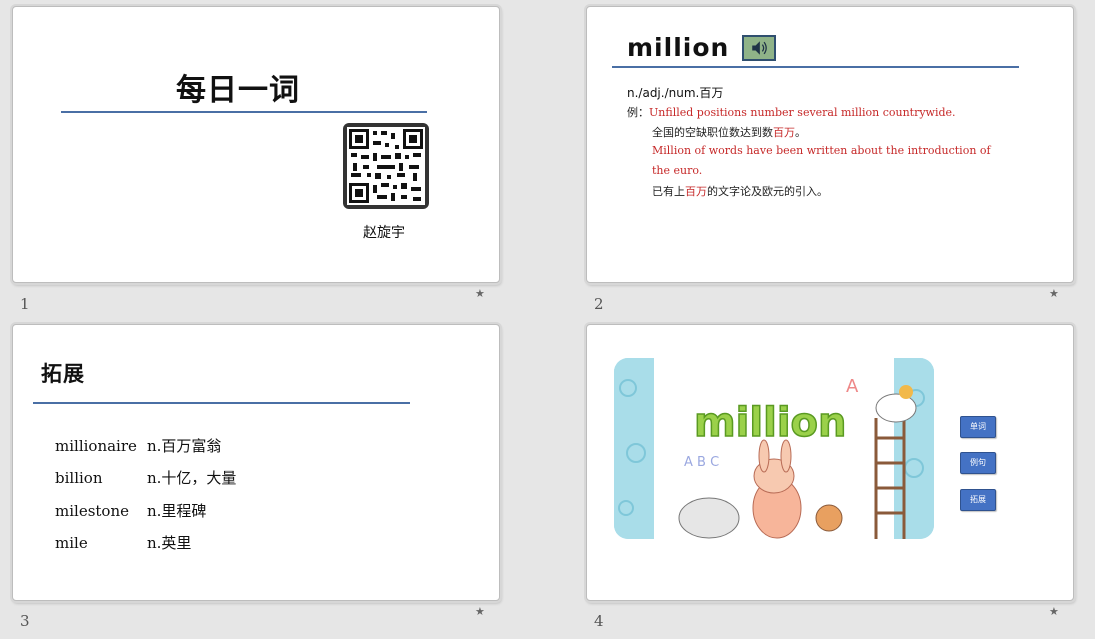 This screenshot has width=1095, height=639. What do you see at coordinates (770, 423) in the screenshot?
I see `image-word: million` at bounding box center [770, 423].